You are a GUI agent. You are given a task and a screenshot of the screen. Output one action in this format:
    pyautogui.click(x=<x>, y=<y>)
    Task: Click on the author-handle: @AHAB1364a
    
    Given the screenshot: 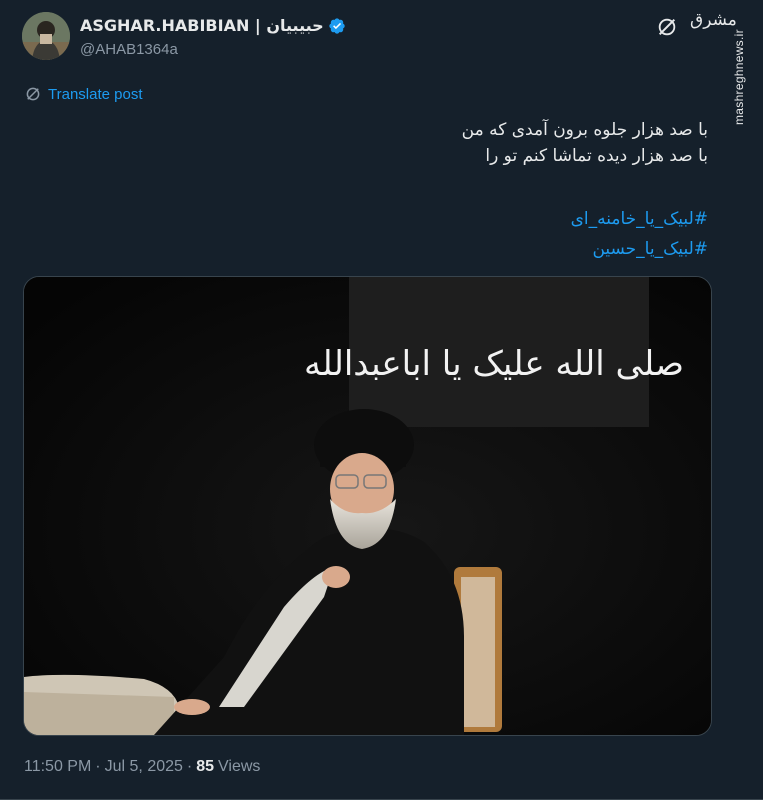 What is the action you would take?
    pyautogui.click(x=129, y=49)
    